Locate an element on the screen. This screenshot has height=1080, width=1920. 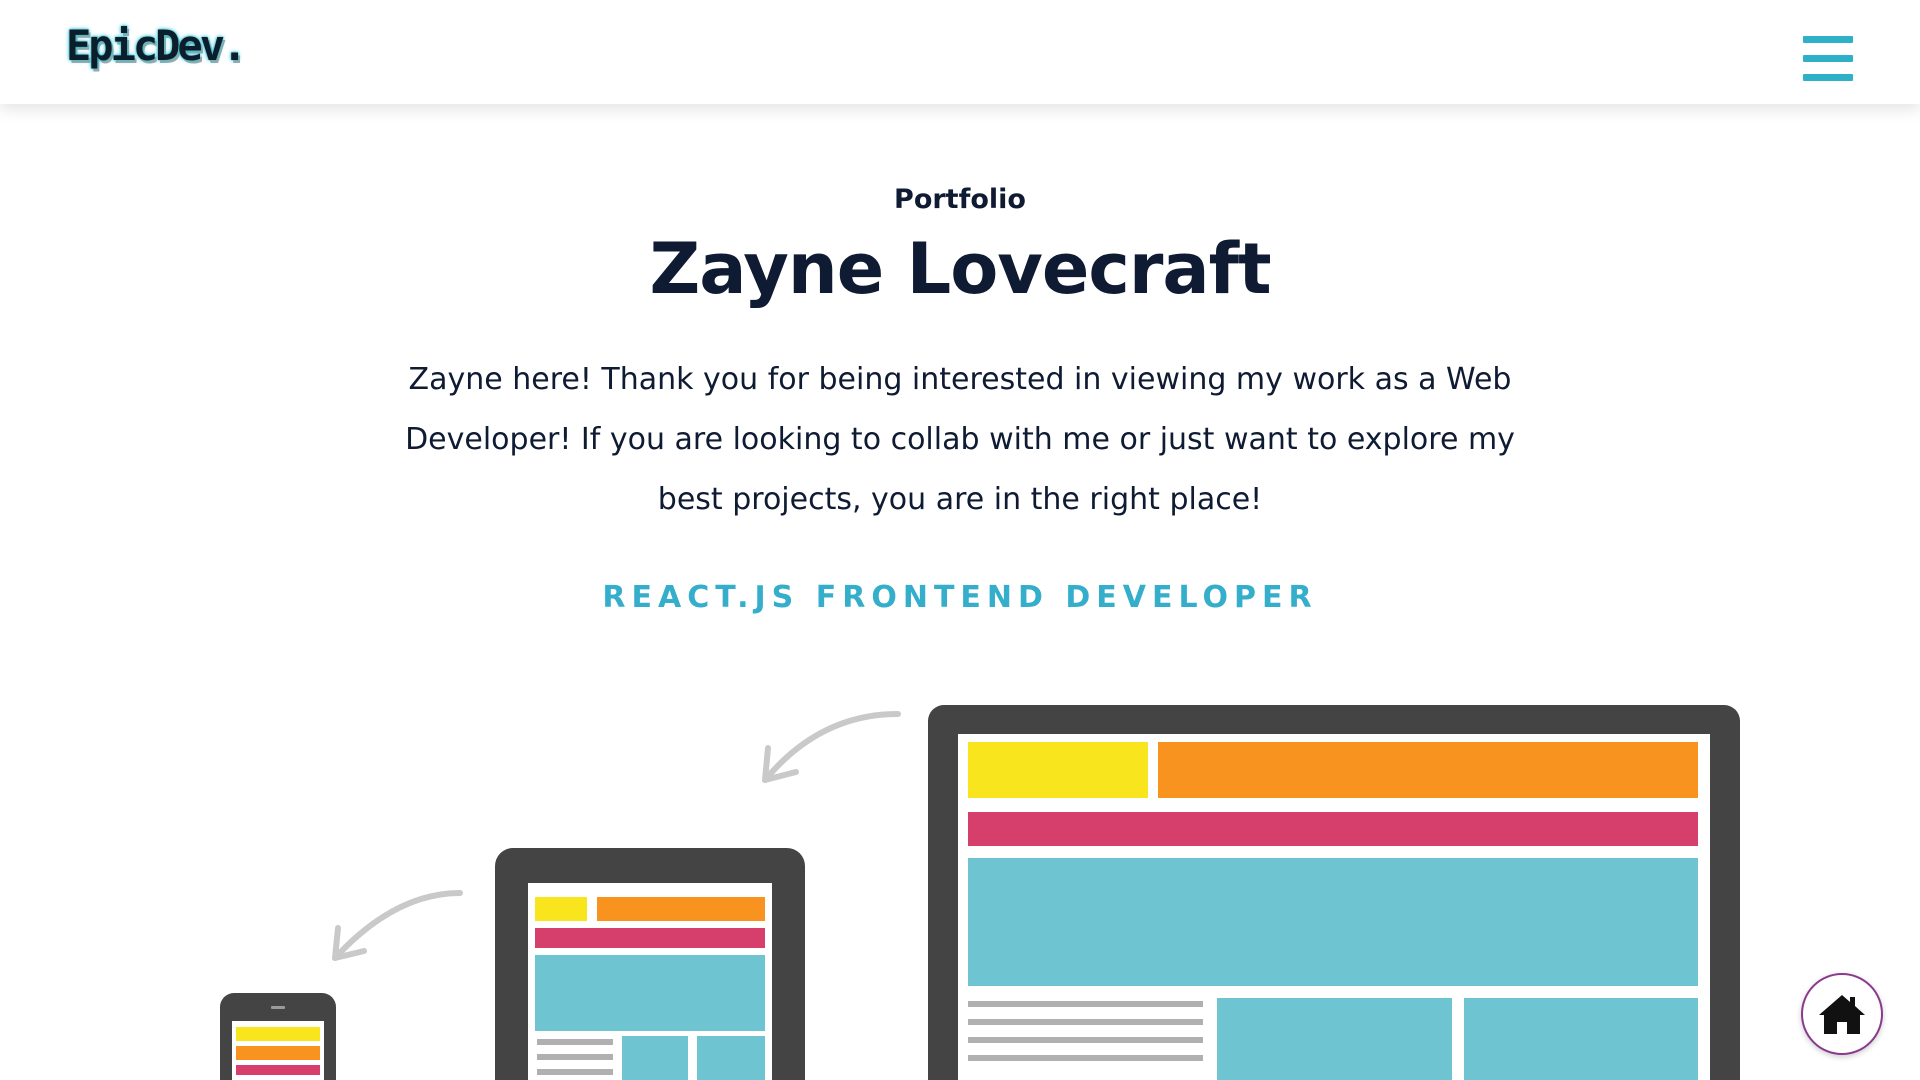
home-button is located at coordinates (1842, 1014).